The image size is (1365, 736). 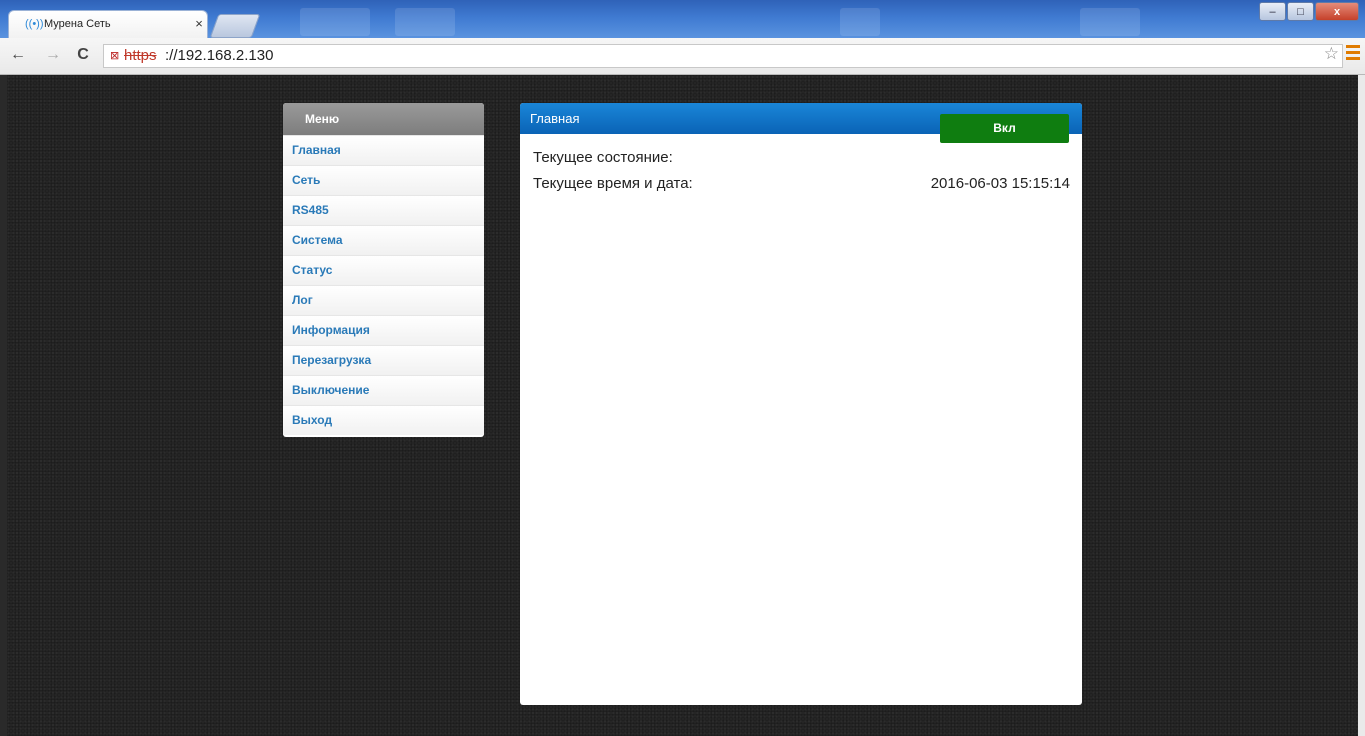 What do you see at coordinates (383, 420) in the screenshot?
I see `menu-item-logout: Выход` at bounding box center [383, 420].